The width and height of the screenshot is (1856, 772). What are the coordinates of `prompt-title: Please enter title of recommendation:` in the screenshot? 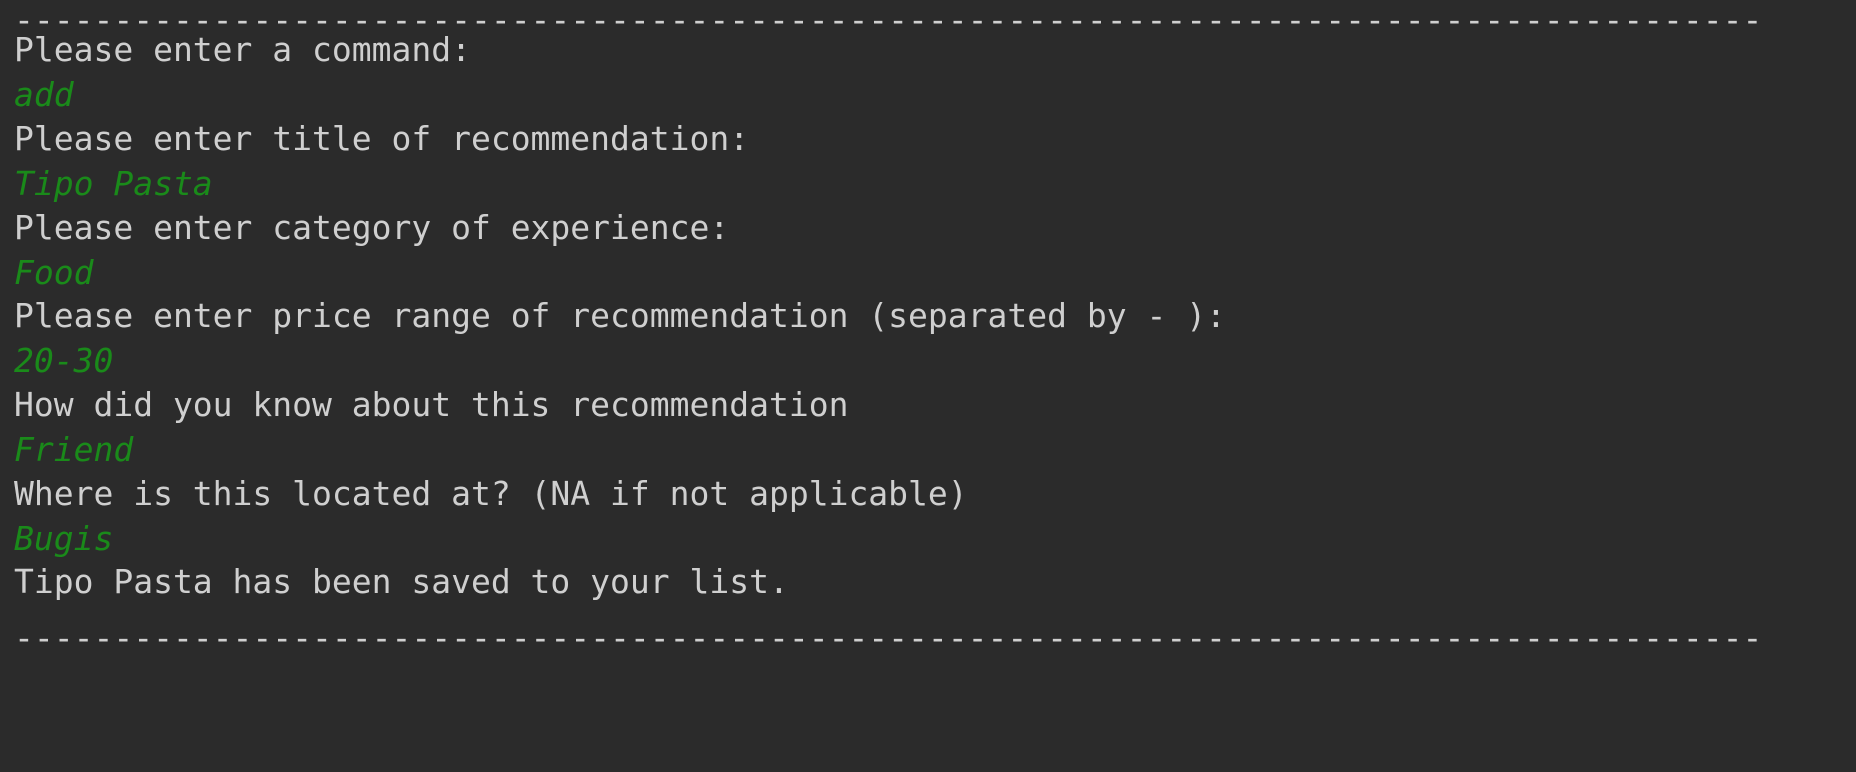 It's located at (382, 138).